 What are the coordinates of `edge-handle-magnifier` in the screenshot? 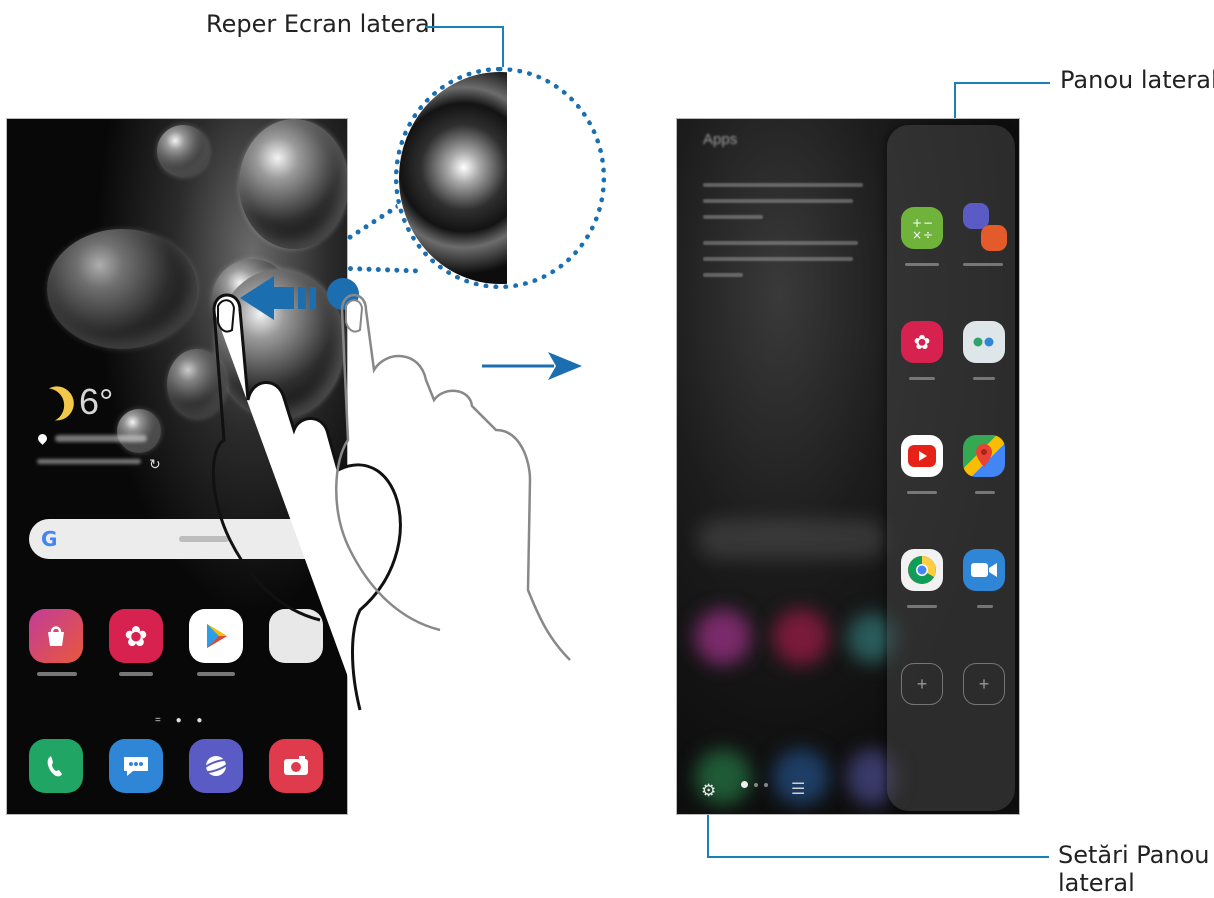 It's located at (500, 178).